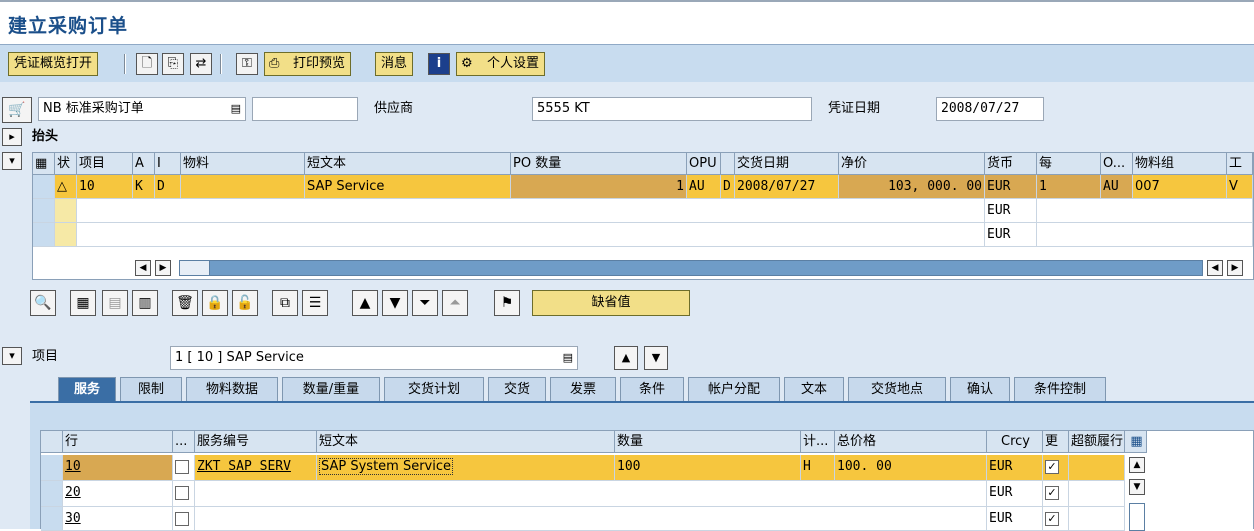 Image resolution: width=1254 pixels, height=531 pixels. I want to click on short-text-cell: SAP Service, so click(408, 187).